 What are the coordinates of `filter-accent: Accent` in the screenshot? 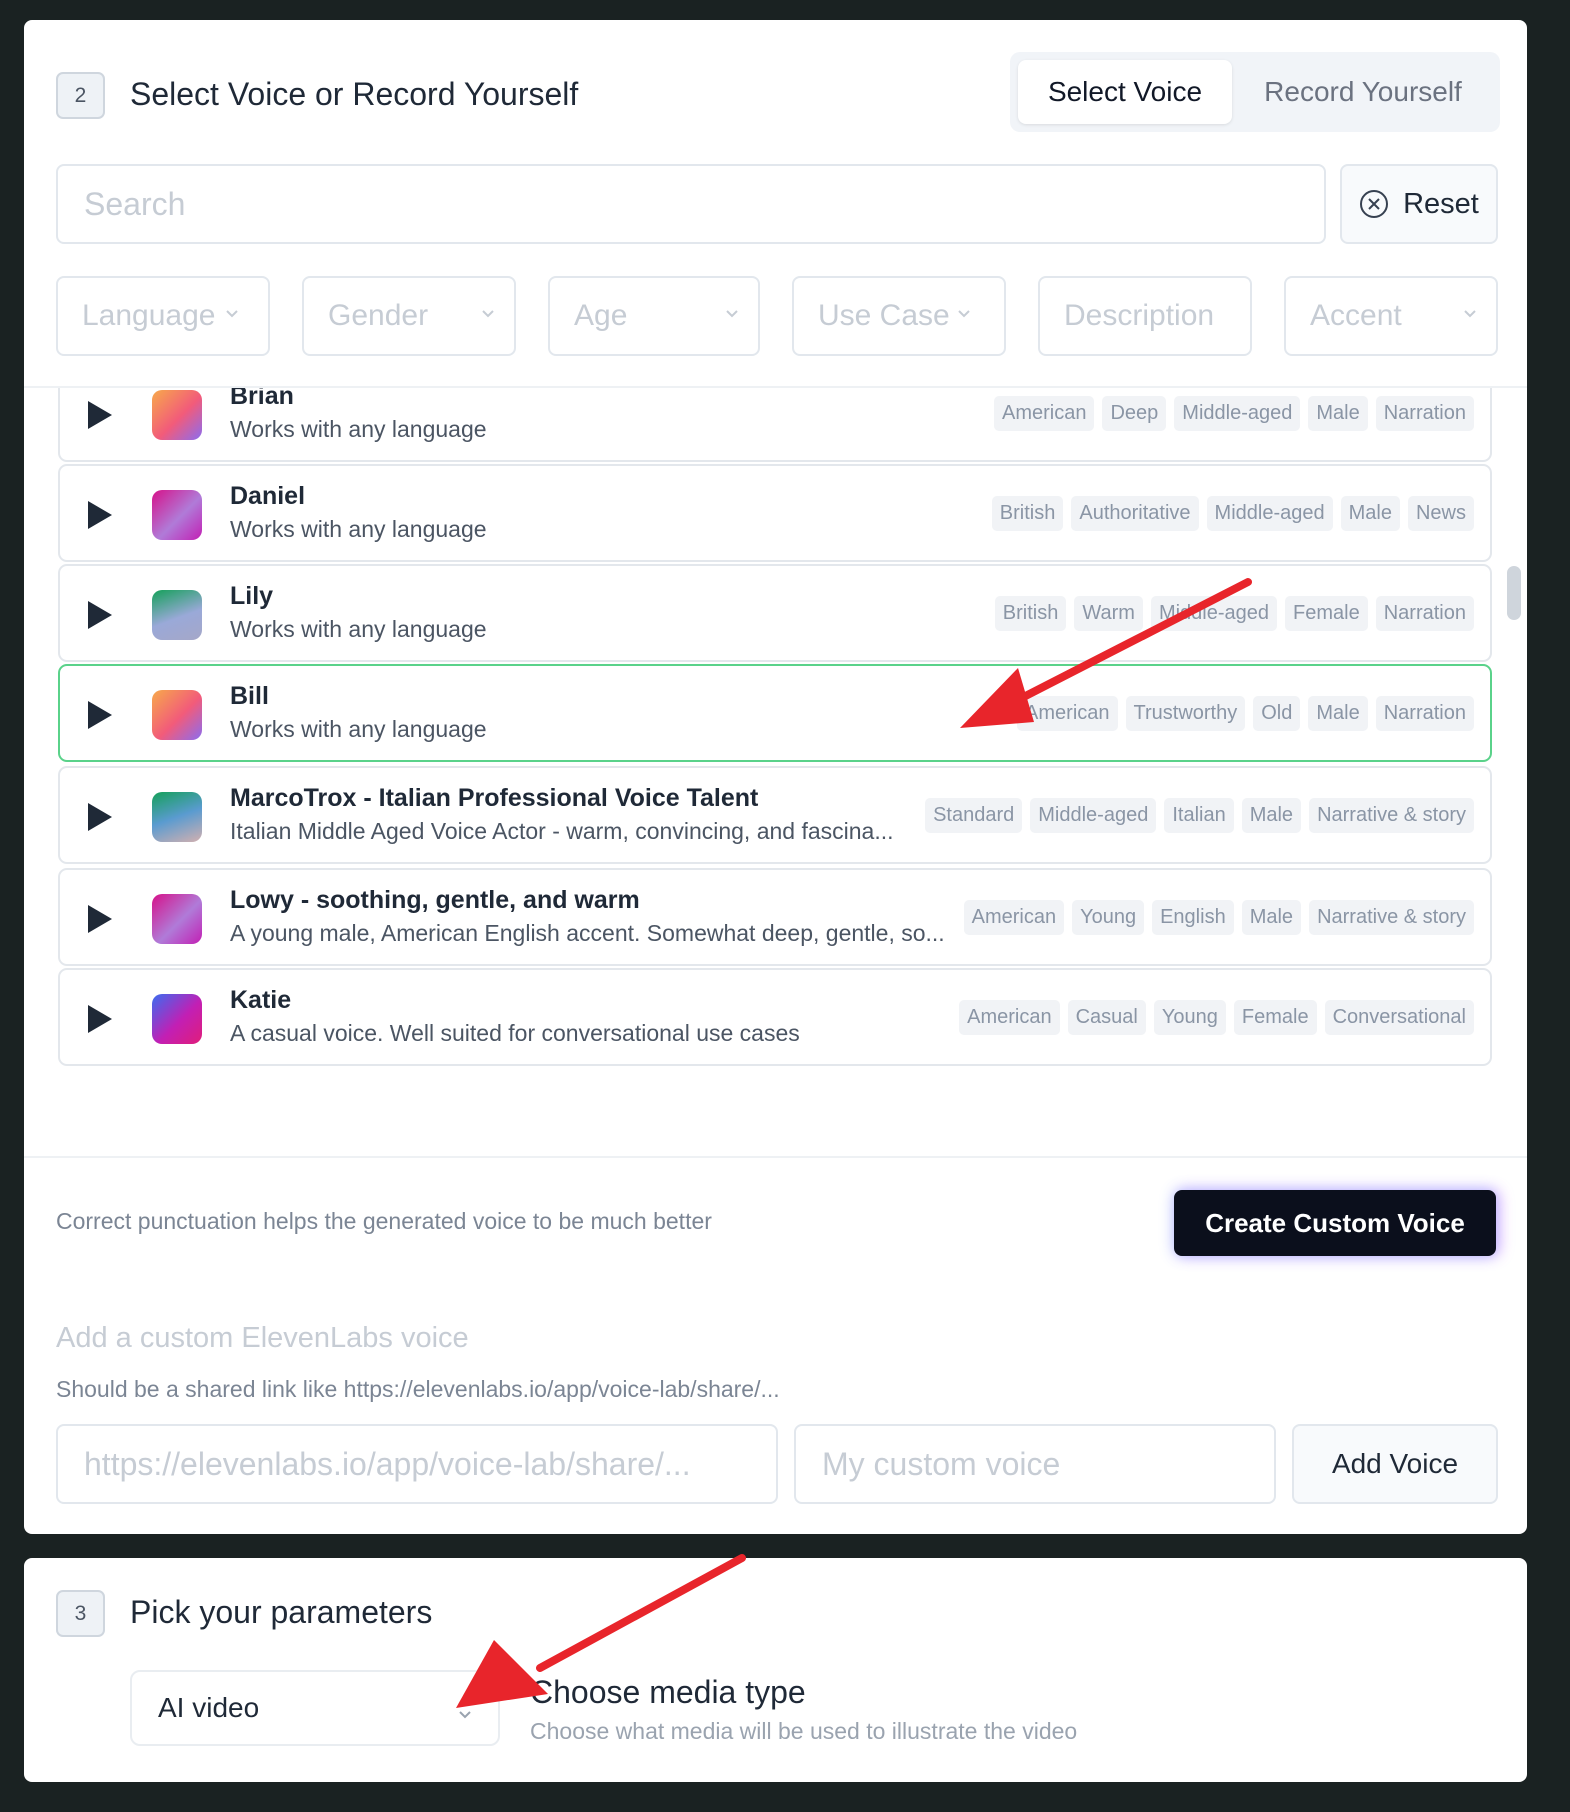 It's located at (1391, 316).